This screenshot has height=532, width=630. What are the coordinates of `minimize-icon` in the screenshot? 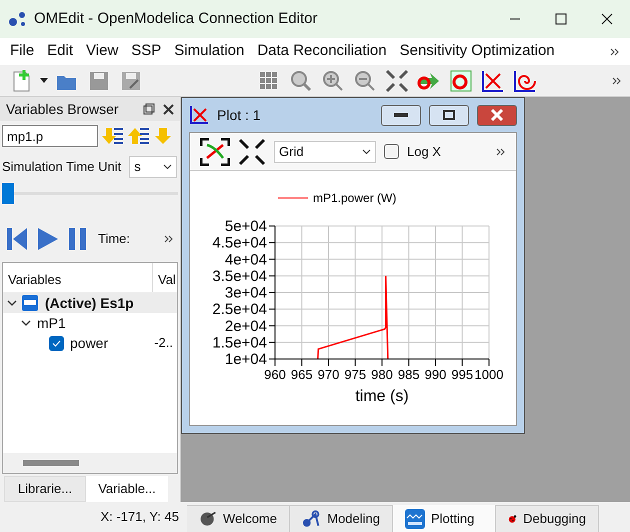 It's located at (401, 115).